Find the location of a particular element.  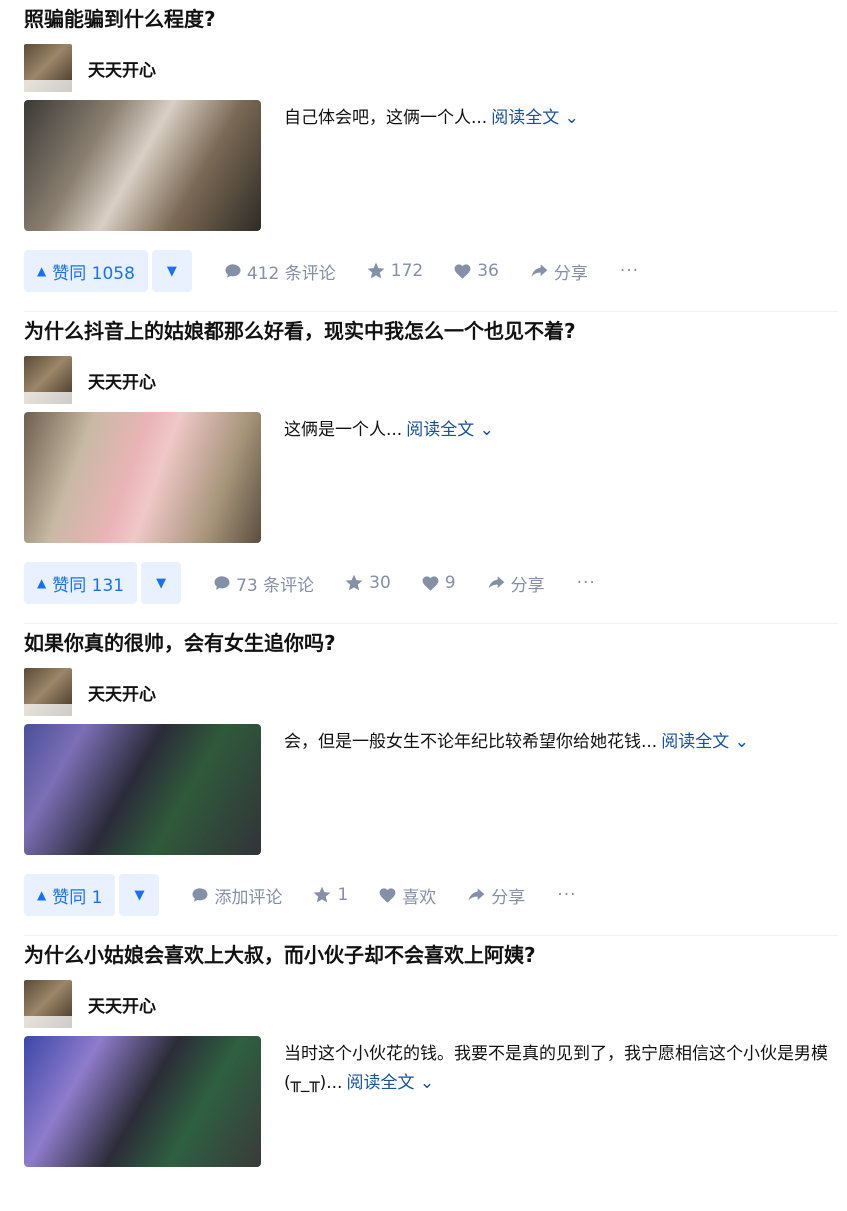

upvote-label: 赞同 131 is located at coordinates (88, 585).